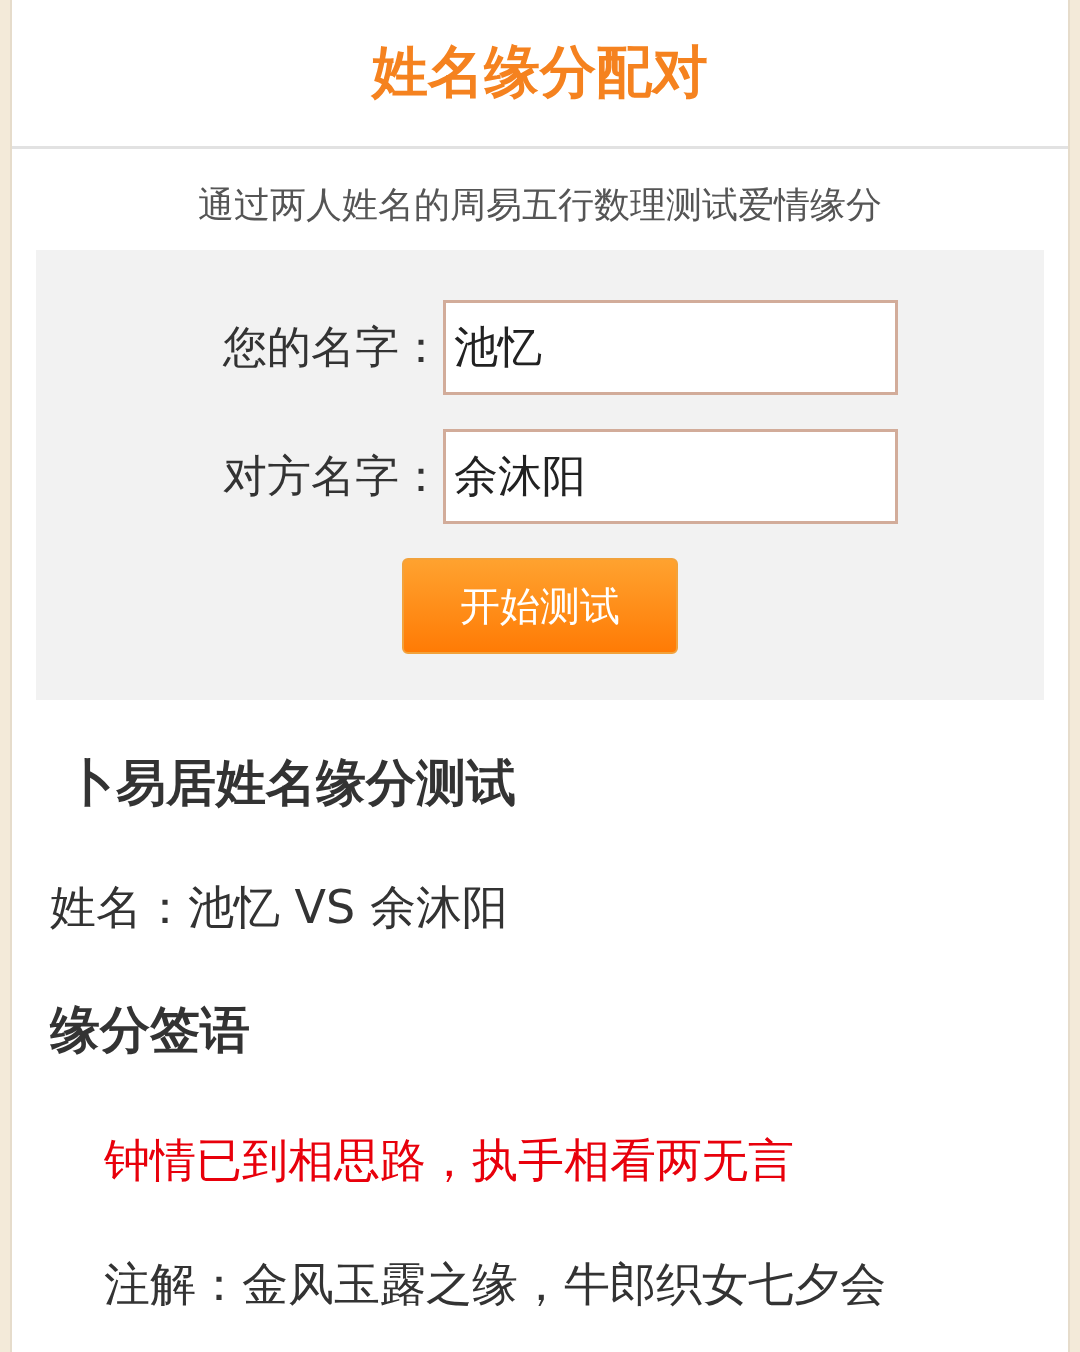  What do you see at coordinates (332, 476) in the screenshot?
I see `field-label: 对方名字：` at bounding box center [332, 476].